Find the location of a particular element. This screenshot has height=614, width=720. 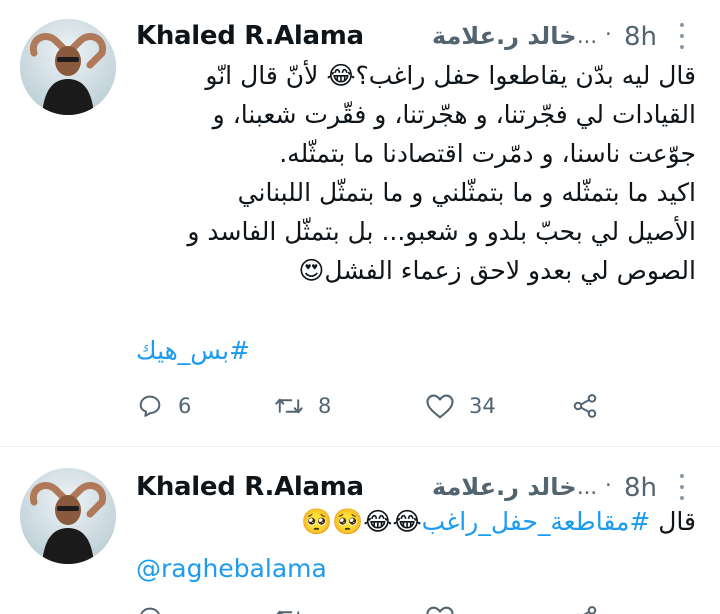

tweet-emojis: 😂😂🥺🥺 is located at coordinates (361, 521).